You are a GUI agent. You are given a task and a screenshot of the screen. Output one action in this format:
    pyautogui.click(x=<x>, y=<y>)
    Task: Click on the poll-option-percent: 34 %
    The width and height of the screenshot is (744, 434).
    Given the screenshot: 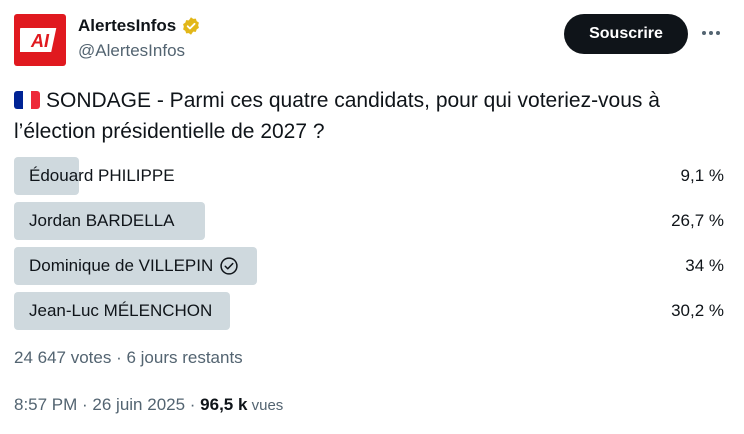 What is the action you would take?
    pyautogui.click(x=704, y=265)
    